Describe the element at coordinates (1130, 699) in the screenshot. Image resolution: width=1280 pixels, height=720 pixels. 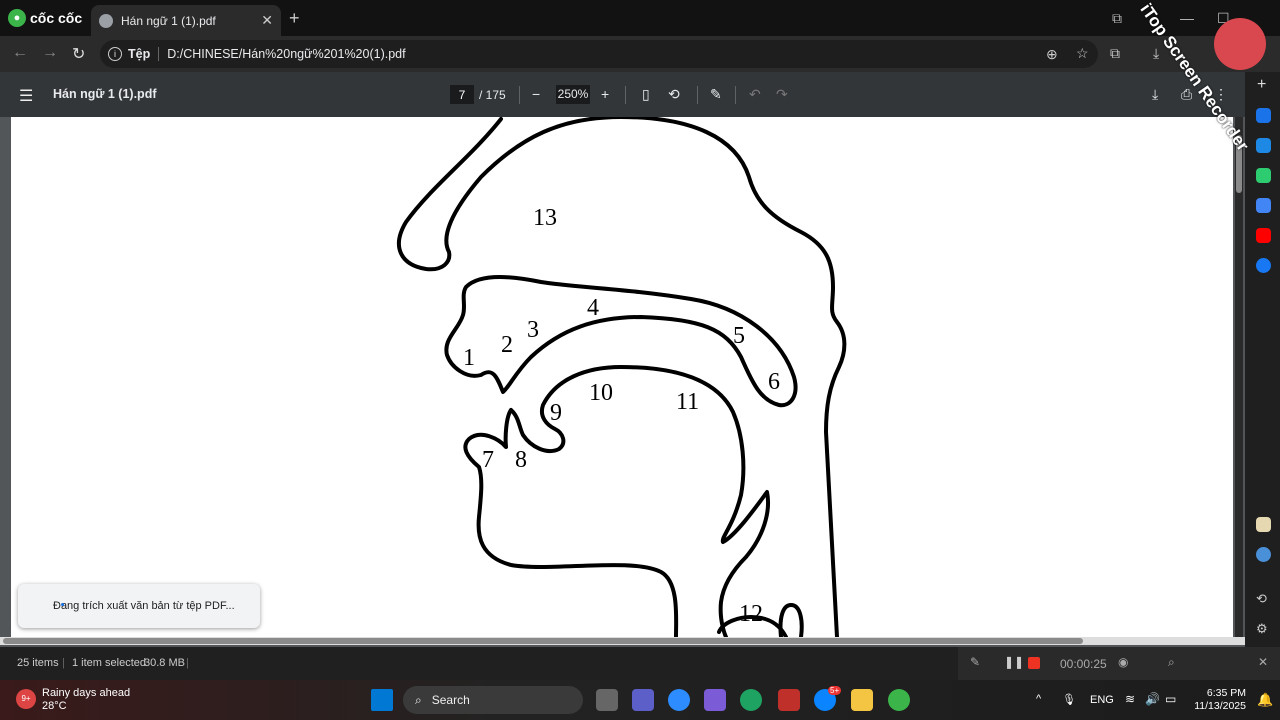
I see `wifi-icon: ≋` at that location.